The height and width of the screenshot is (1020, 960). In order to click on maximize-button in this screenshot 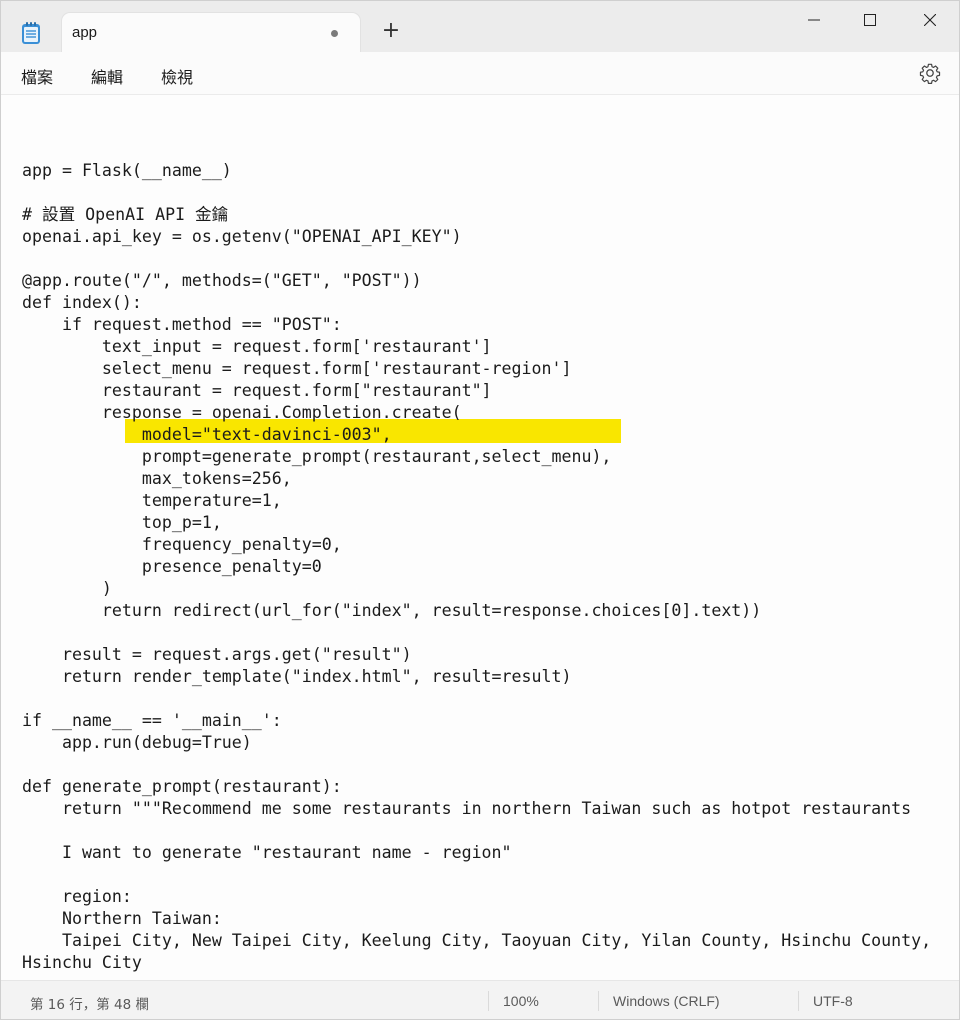, I will do `click(870, 20)`.